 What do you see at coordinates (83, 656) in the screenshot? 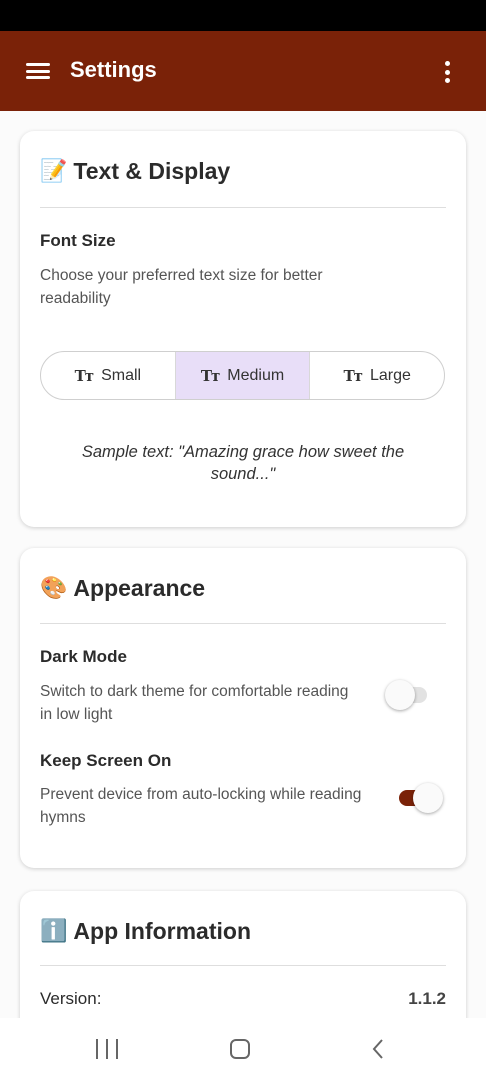
I see `dark-mode-title: Dark Mode` at bounding box center [83, 656].